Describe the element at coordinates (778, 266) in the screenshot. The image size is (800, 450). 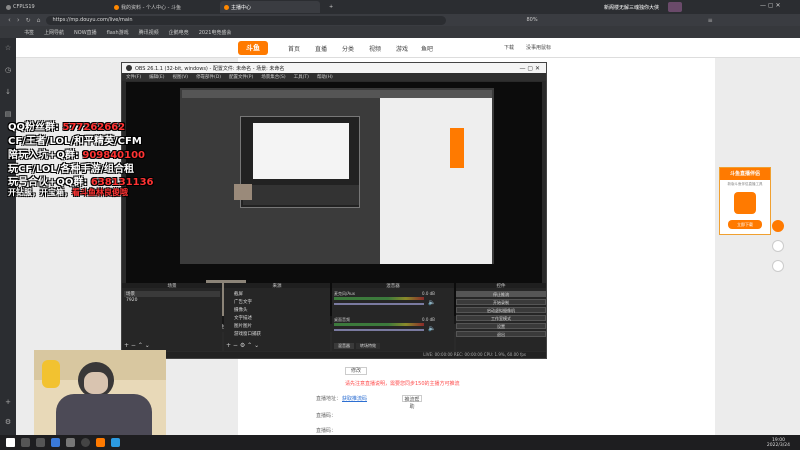
I see `gift-icon` at that location.